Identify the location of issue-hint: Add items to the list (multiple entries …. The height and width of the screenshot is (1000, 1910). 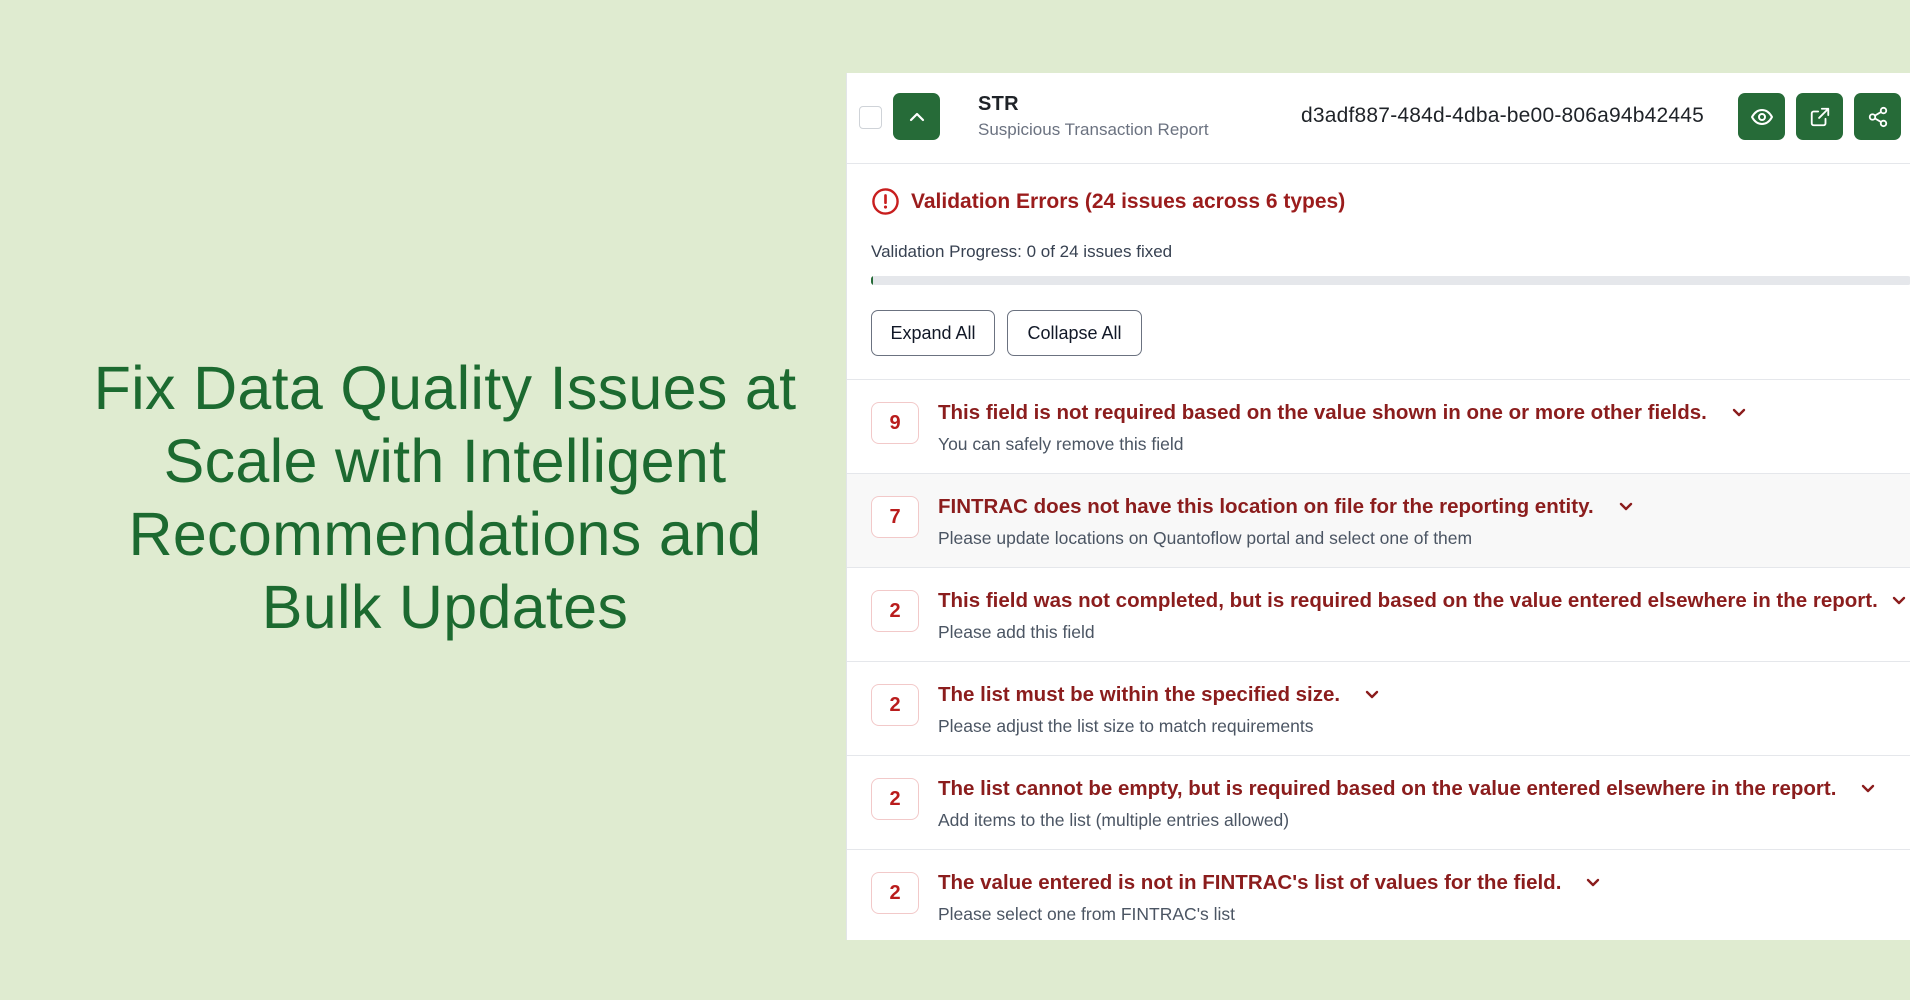
(1114, 820).